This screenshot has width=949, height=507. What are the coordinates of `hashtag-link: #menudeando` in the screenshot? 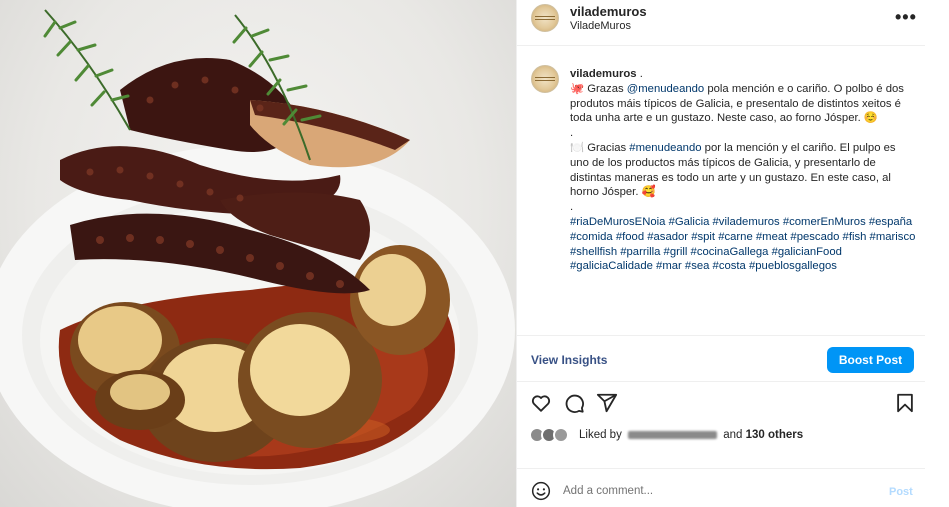 It's located at (665, 148).